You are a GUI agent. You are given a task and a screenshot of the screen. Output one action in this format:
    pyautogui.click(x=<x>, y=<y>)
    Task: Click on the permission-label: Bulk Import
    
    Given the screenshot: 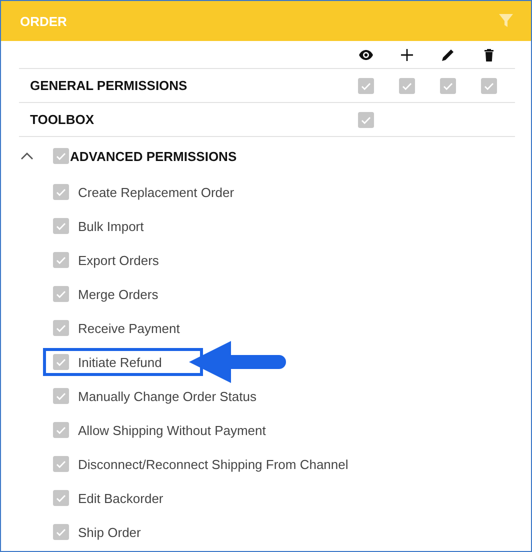 What is the action you would take?
    pyautogui.click(x=111, y=226)
    